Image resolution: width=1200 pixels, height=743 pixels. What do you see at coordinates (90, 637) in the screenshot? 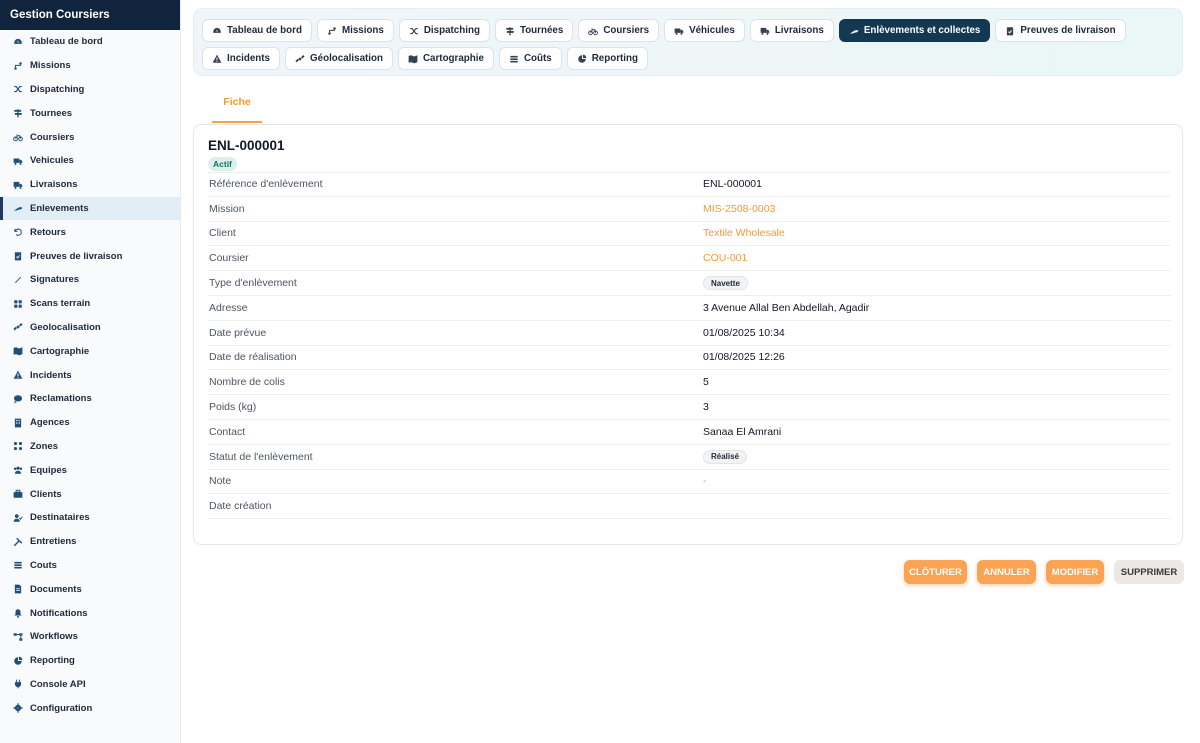
I see `sidebar-item-workflows: Workflows` at bounding box center [90, 637].